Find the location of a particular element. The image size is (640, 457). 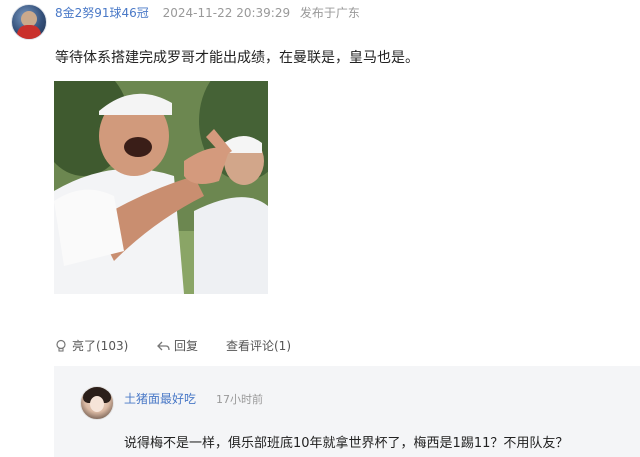

like-button: 亮了(103) is located at coordinates (91, 345).